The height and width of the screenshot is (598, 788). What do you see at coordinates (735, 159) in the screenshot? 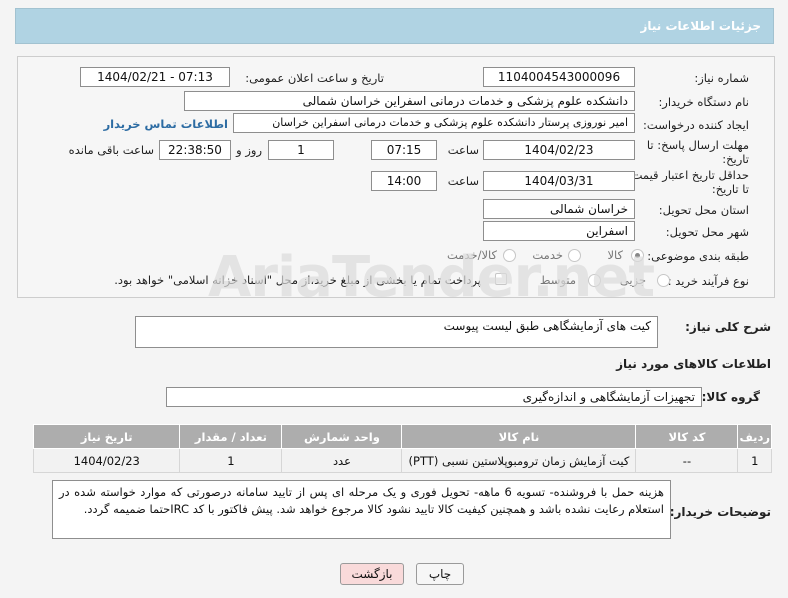
I see `deadline-label-2: تاریخ:` at bounding box center [735, 159].